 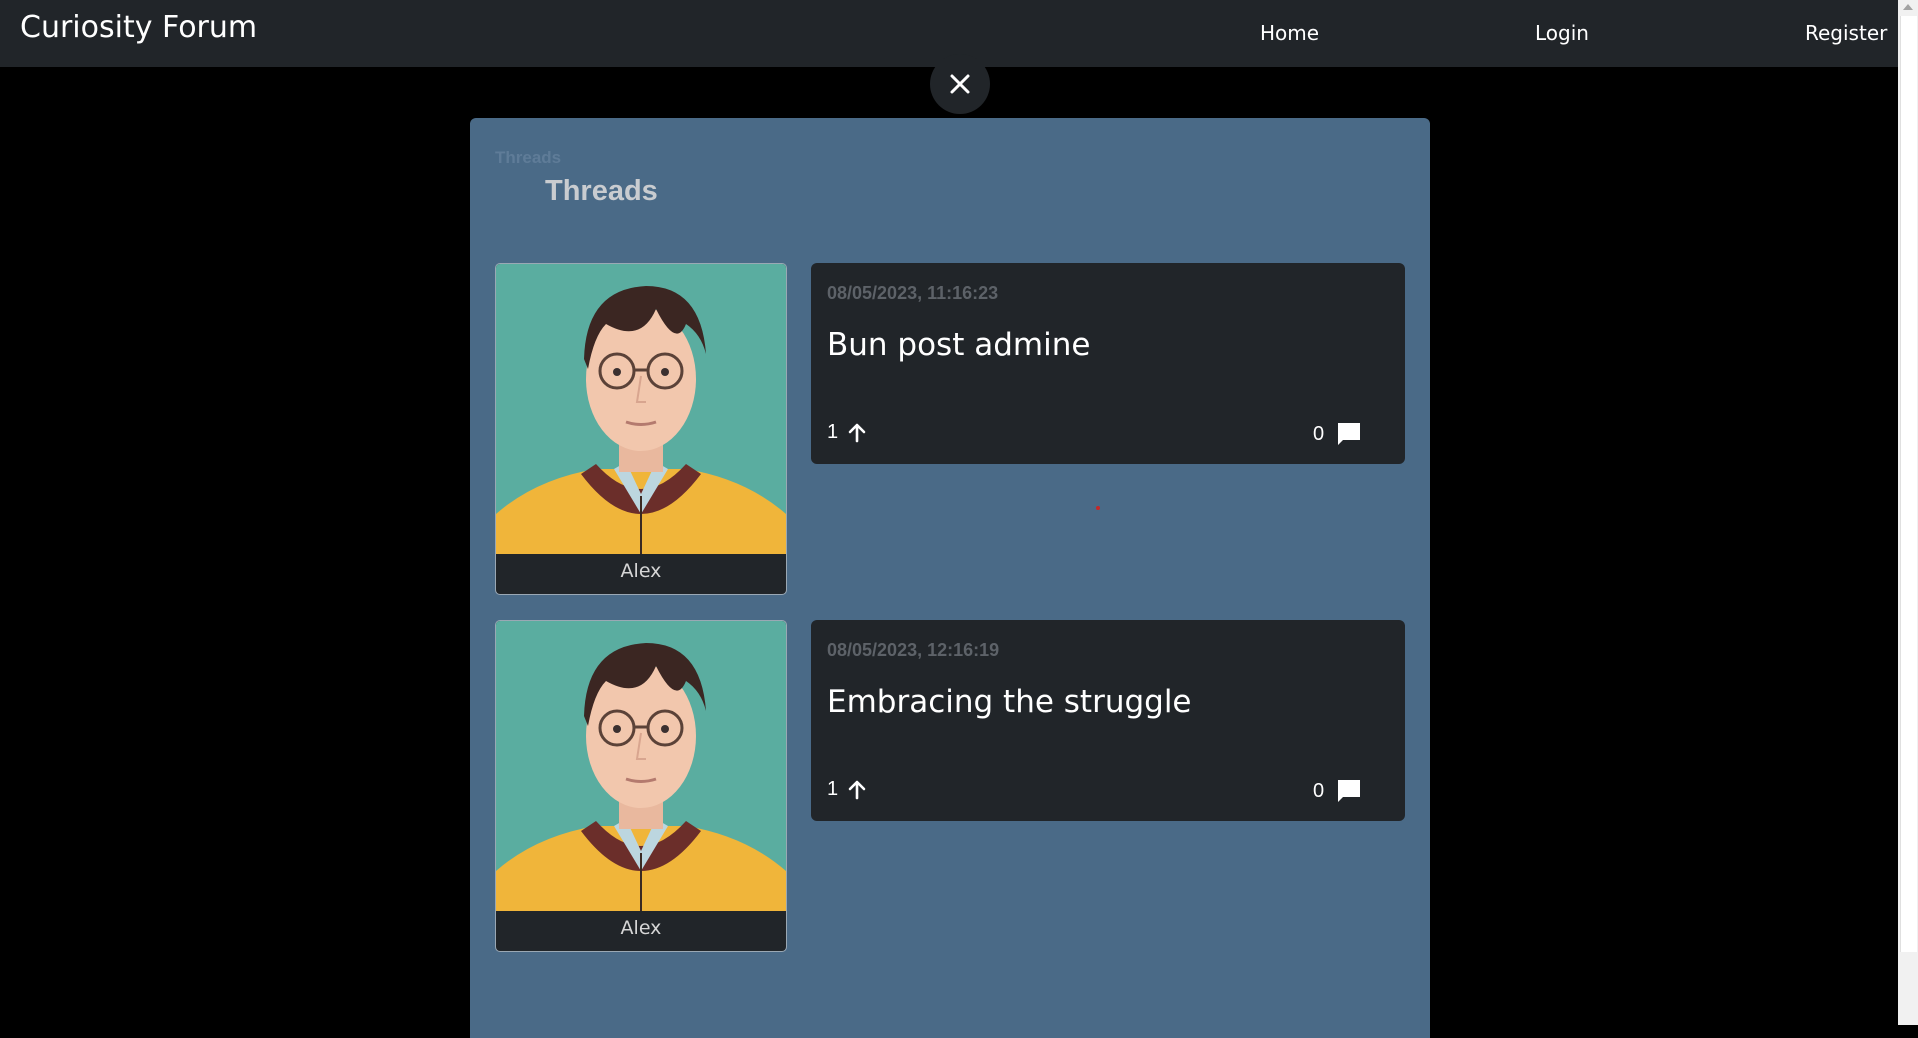 I want to click on breadcrumb: Threads, so click(x=528, y=158).